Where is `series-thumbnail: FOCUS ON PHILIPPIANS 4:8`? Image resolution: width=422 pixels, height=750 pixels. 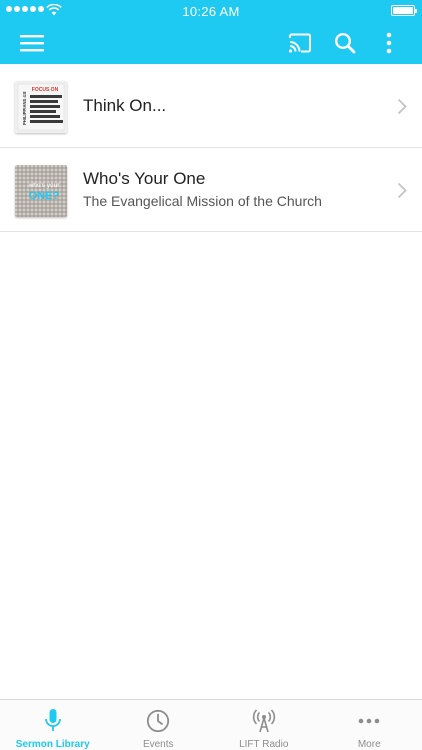
series-thumbnail: FOCUS ON PHILIPPIANS 4:8 is located at coordinates (41, 107).